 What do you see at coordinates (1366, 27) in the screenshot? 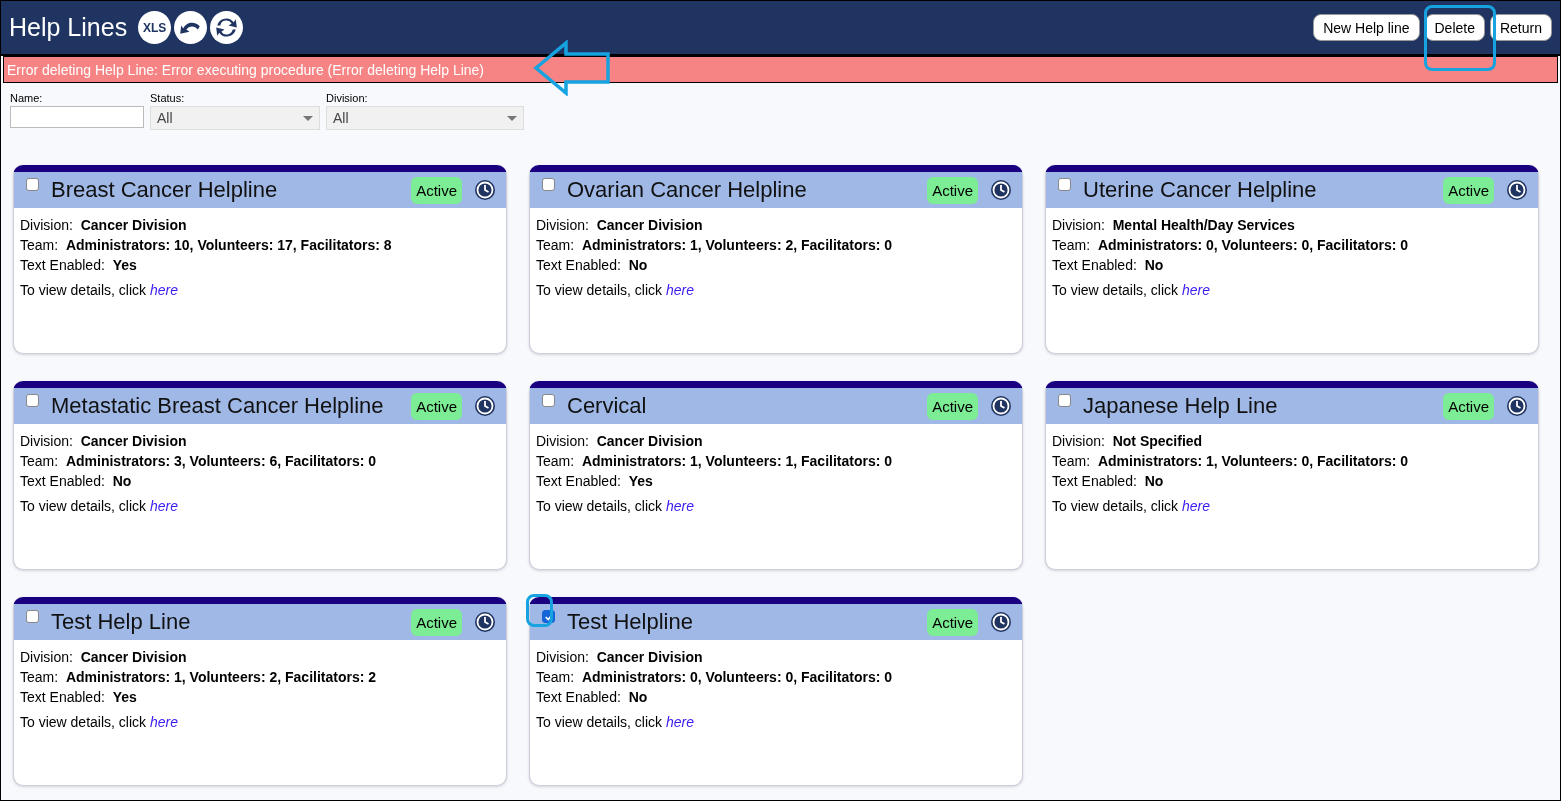
I see `header-button: New Help line` at bounding box center [1366, 27].